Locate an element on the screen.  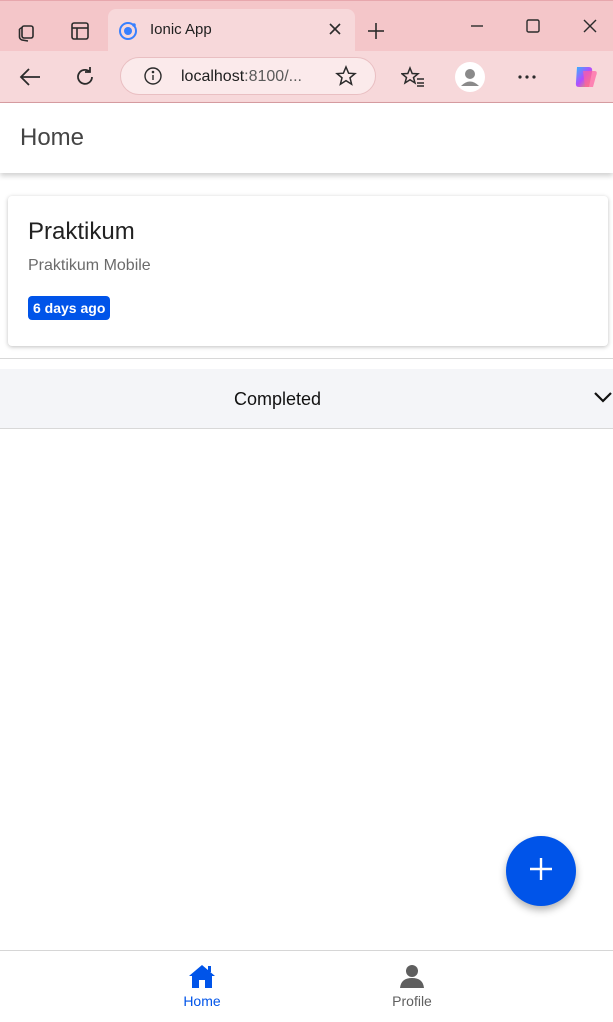
back-icon is located at coordinates (30, 77).